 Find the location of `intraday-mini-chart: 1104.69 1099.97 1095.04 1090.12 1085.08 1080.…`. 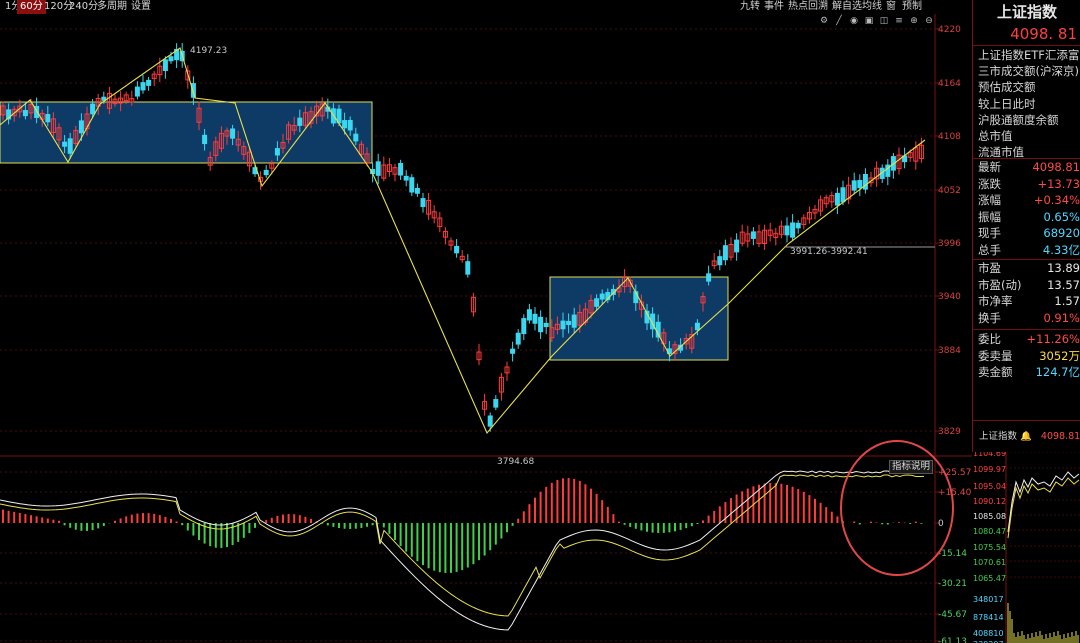

intraday-mini-chart: 1104.69 1099.97 1095.04 1090.12 1085.08 1080.… is located at coordinates (1026, 547).